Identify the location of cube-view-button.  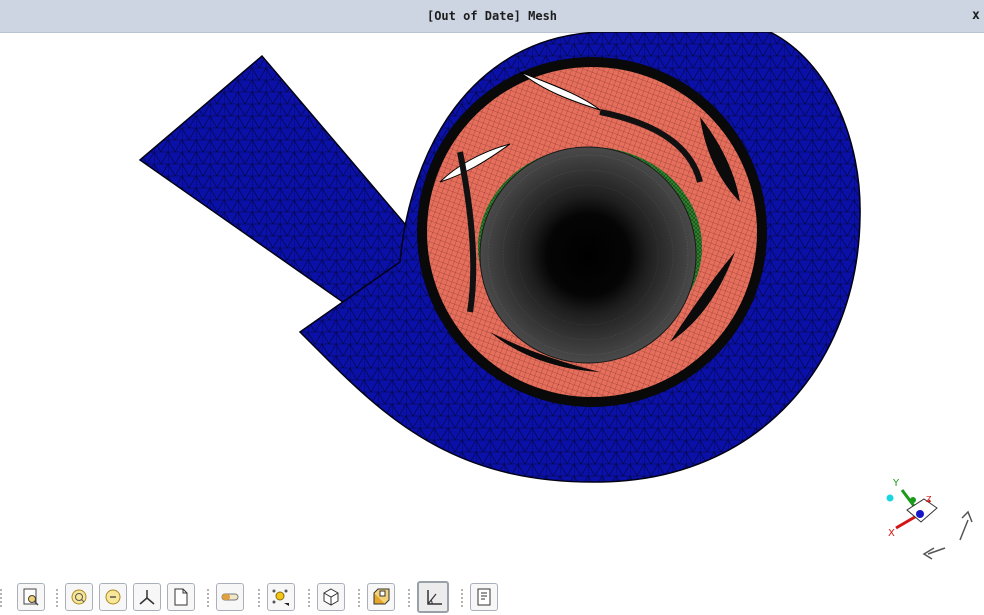
(331, 597).